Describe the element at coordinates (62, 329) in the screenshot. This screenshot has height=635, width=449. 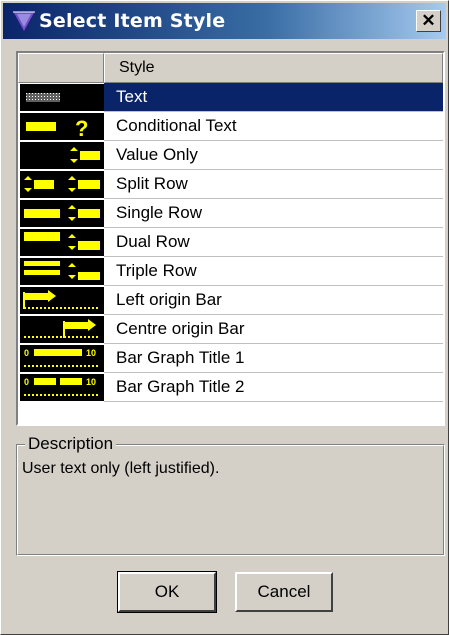
I see `centre-origin-bar-icon` at that location.